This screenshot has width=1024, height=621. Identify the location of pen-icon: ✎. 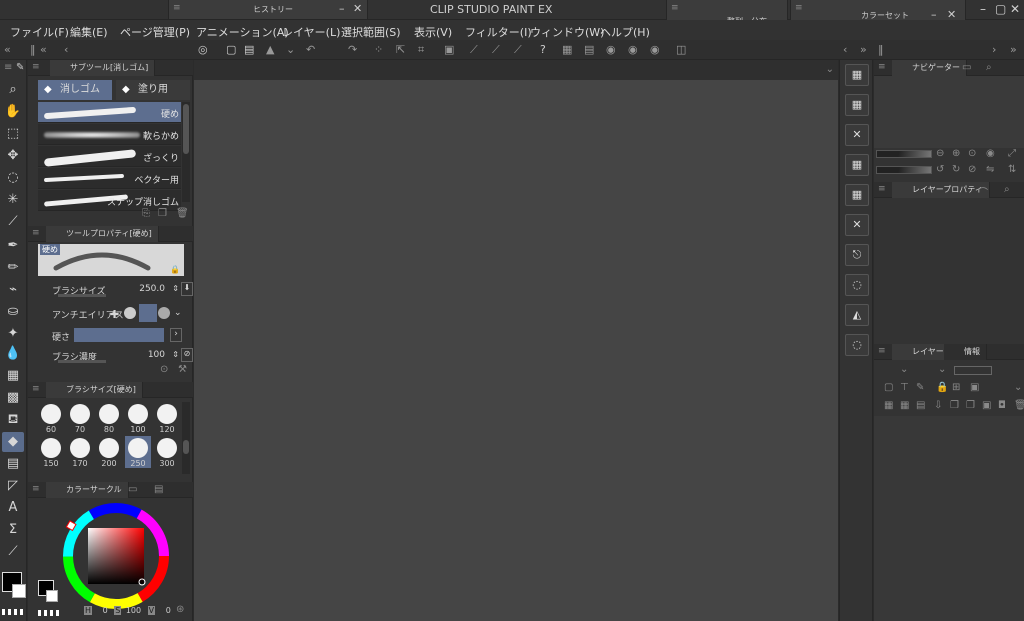
(20, 67).